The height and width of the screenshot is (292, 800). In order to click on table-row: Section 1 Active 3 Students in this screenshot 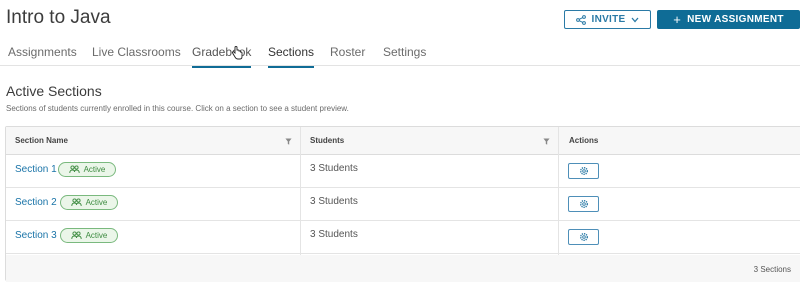, I will do `click(403, 171)`.